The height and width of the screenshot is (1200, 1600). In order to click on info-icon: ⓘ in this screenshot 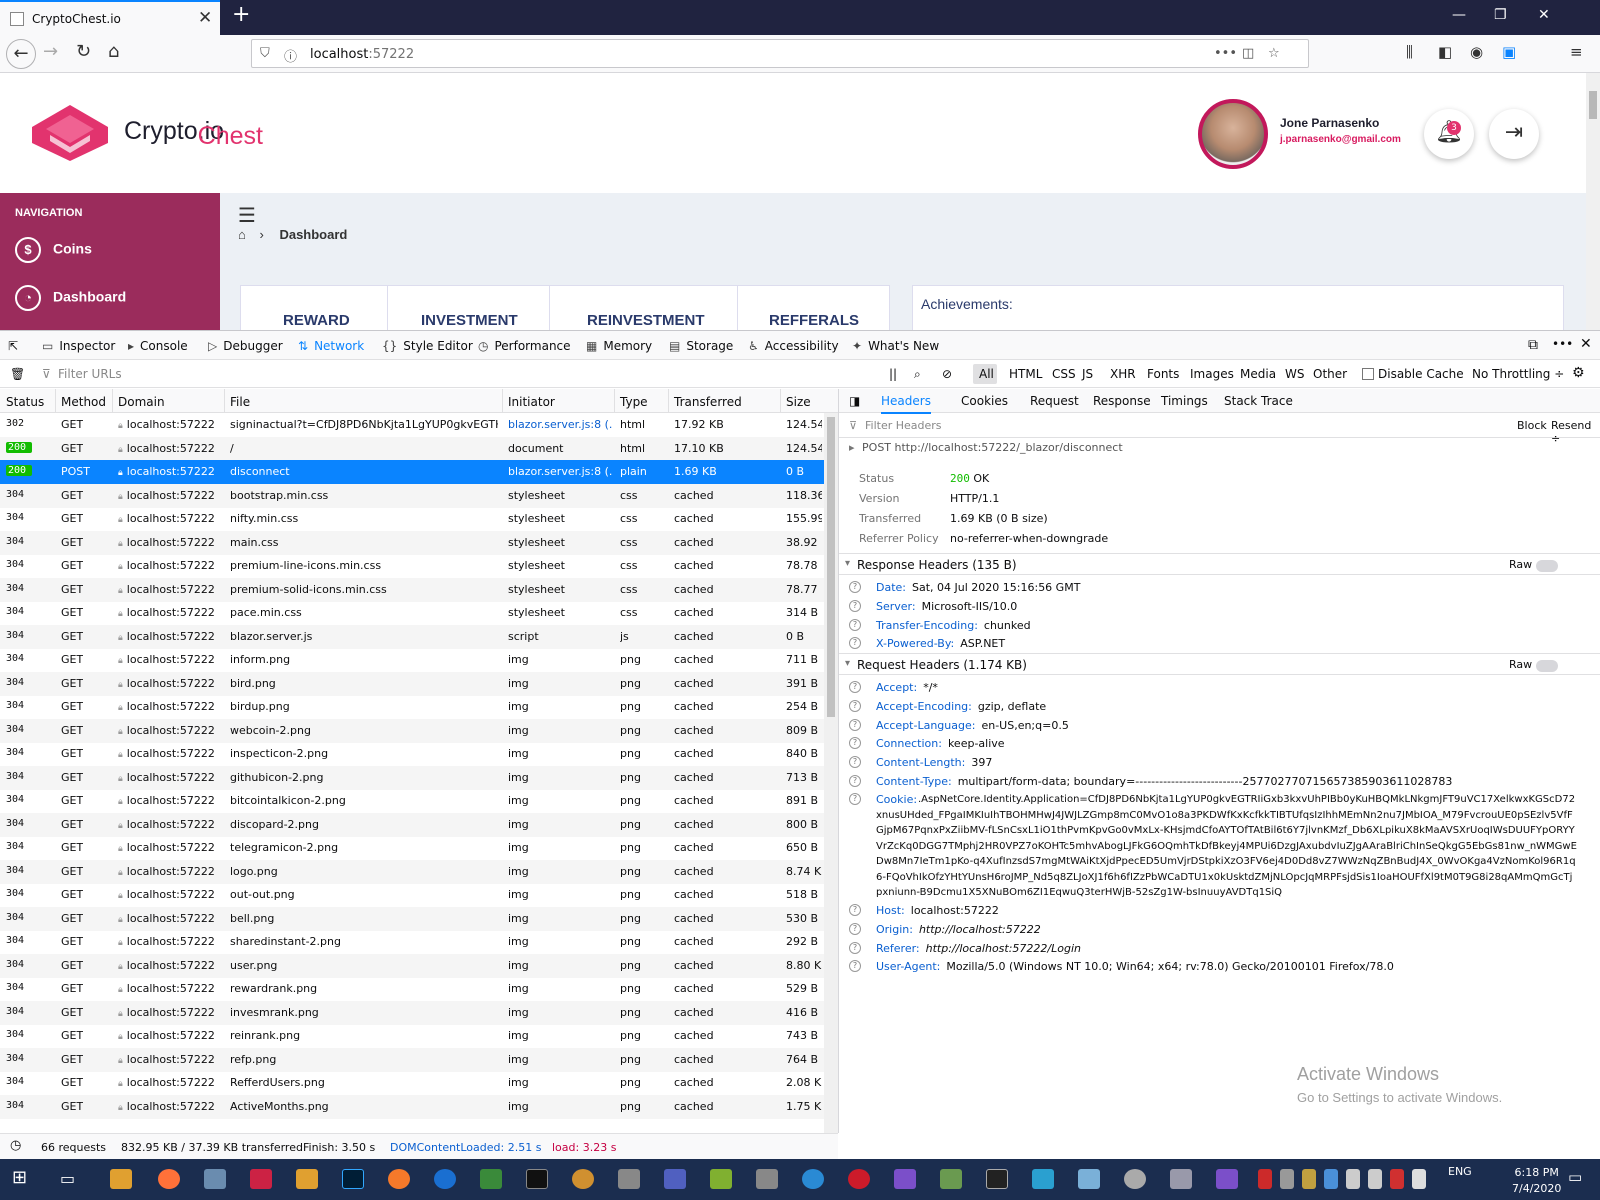, I will do `click(290, 55)`.